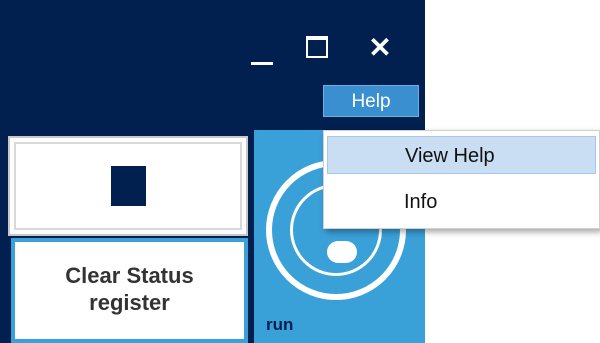  I want to click on minimize-button, so click(268, 54).